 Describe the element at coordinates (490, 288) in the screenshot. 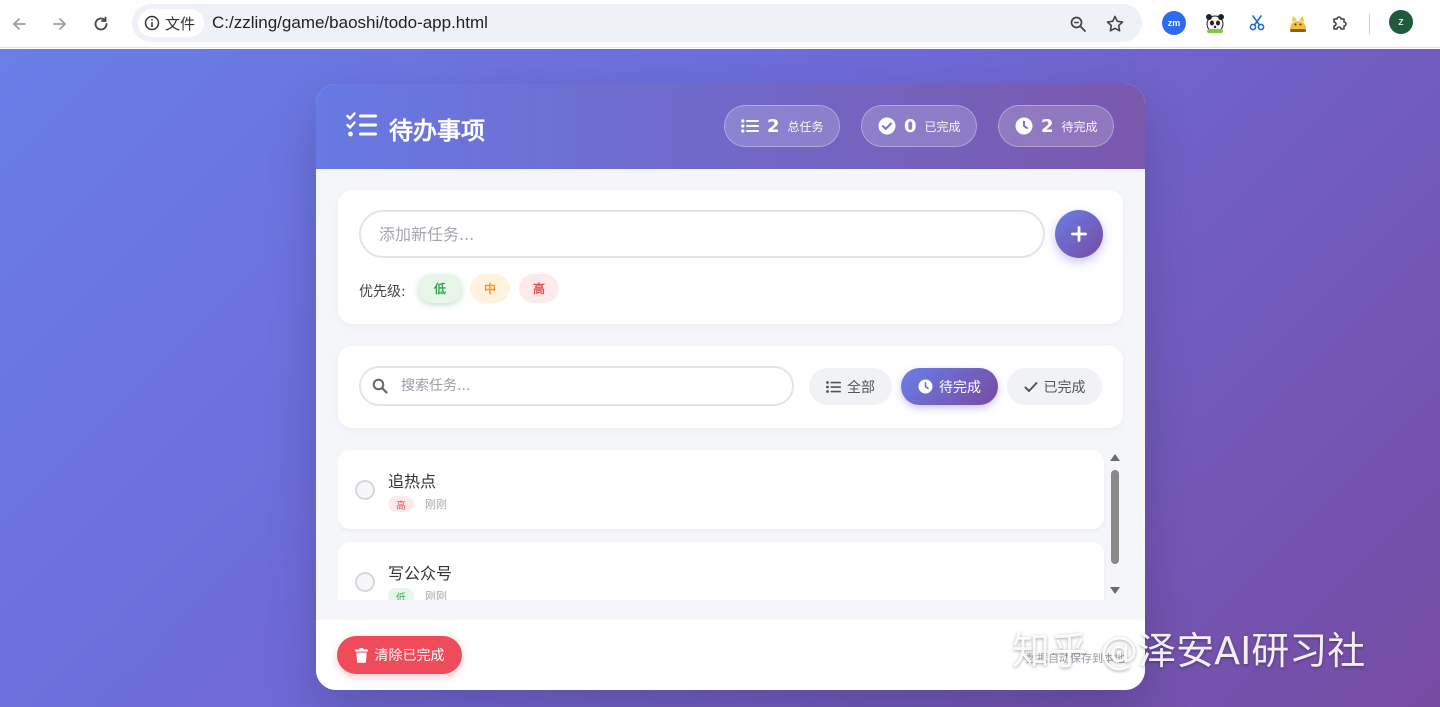

I see `priority-medium-button: 中` at that location.